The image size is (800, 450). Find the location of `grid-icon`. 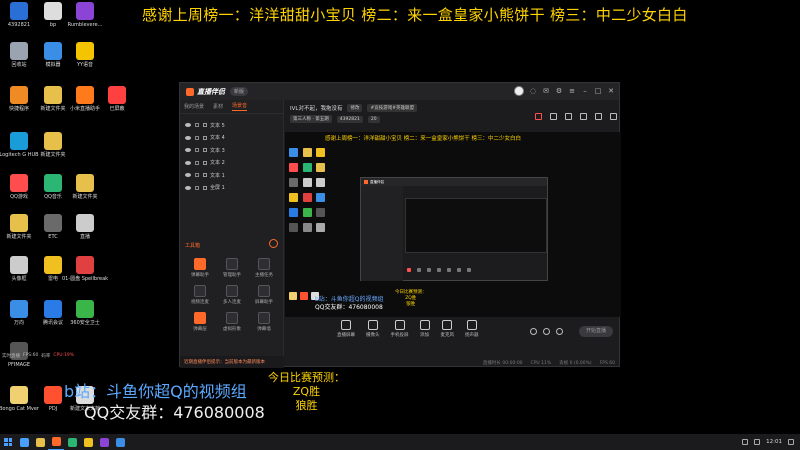

grid-icon is located at coordinates (553, 116).